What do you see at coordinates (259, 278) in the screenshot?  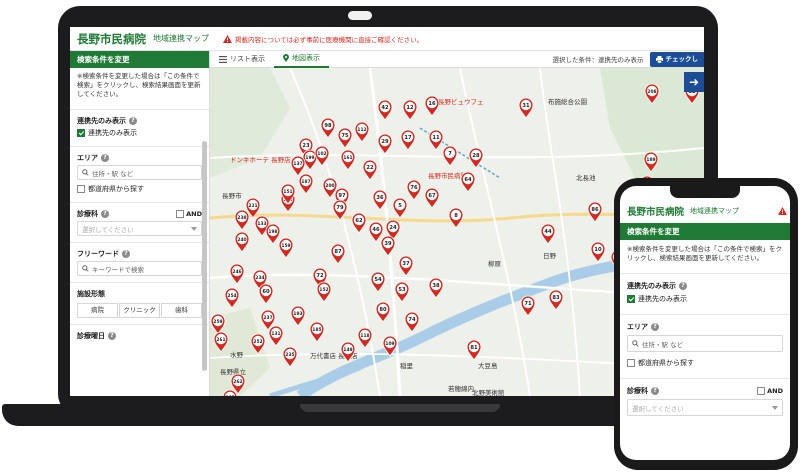 I see `map-marker-number: 234` at bounding box center [259, 278].